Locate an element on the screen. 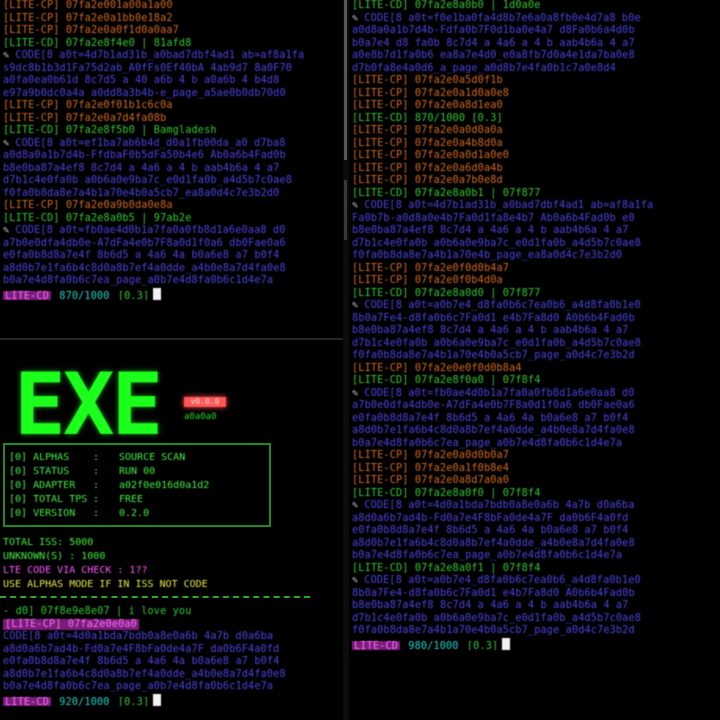 The width and height of the screenshot is (720, 720). log-line: [LITE-CP] 07fa2e0a1d0a0e8 is located at coordinates (535, 94).